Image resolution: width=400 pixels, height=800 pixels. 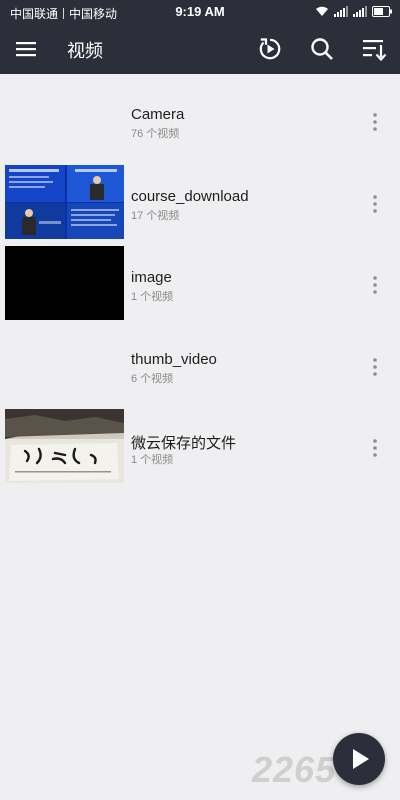 I want to click on folder-row-image: image 1 个视频, so click(x=200, y=278).